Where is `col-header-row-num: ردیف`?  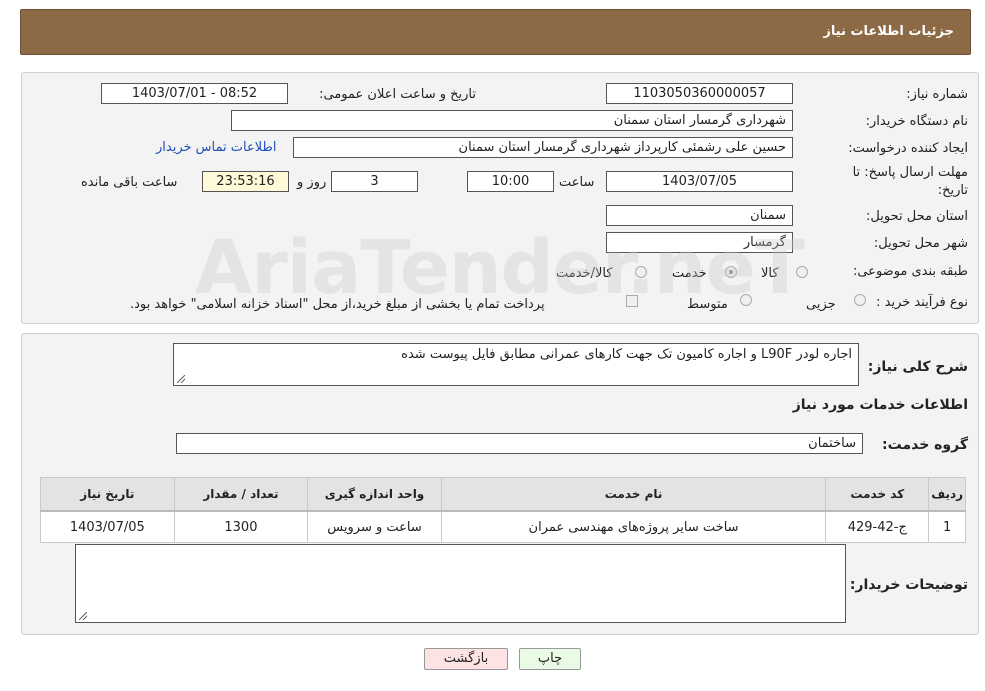 col-header-row-num: ردیف is located at coordinates (947, 494).